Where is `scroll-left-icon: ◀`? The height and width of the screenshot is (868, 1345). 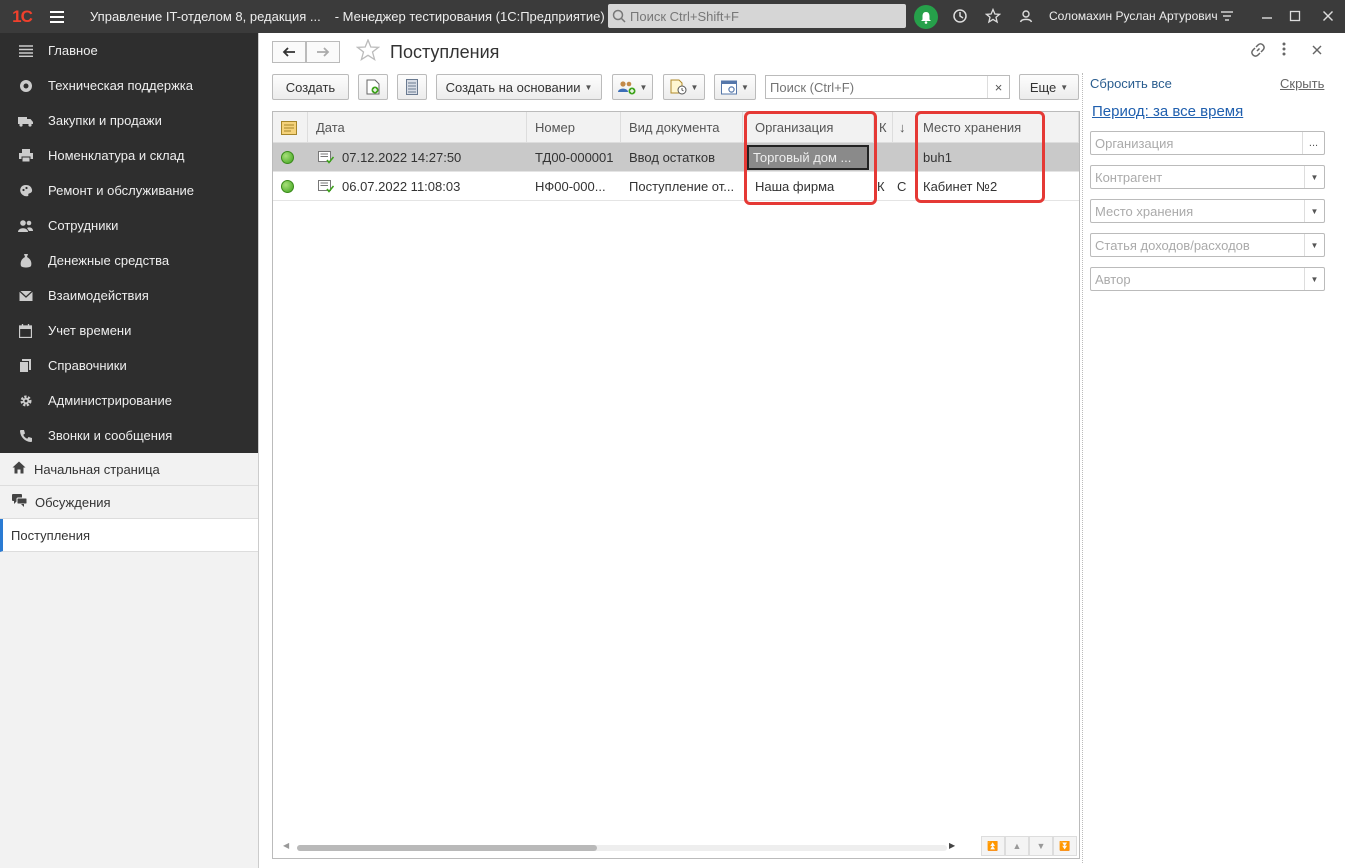 scroll-left-icon: ◀ is located at coordinates (286, 845).